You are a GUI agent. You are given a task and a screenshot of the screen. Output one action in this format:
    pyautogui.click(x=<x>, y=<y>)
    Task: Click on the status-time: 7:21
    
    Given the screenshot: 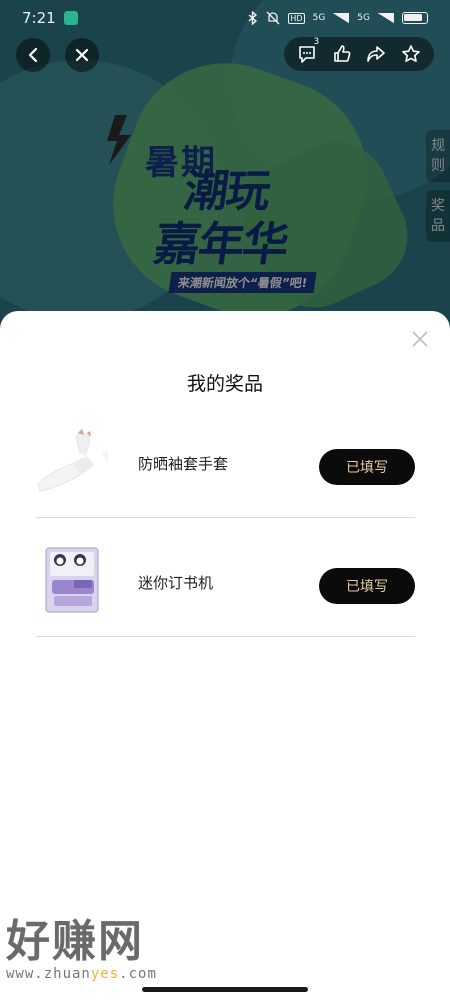 What is the action you would take?
    pyautogui.click(x=39, y=18)
    